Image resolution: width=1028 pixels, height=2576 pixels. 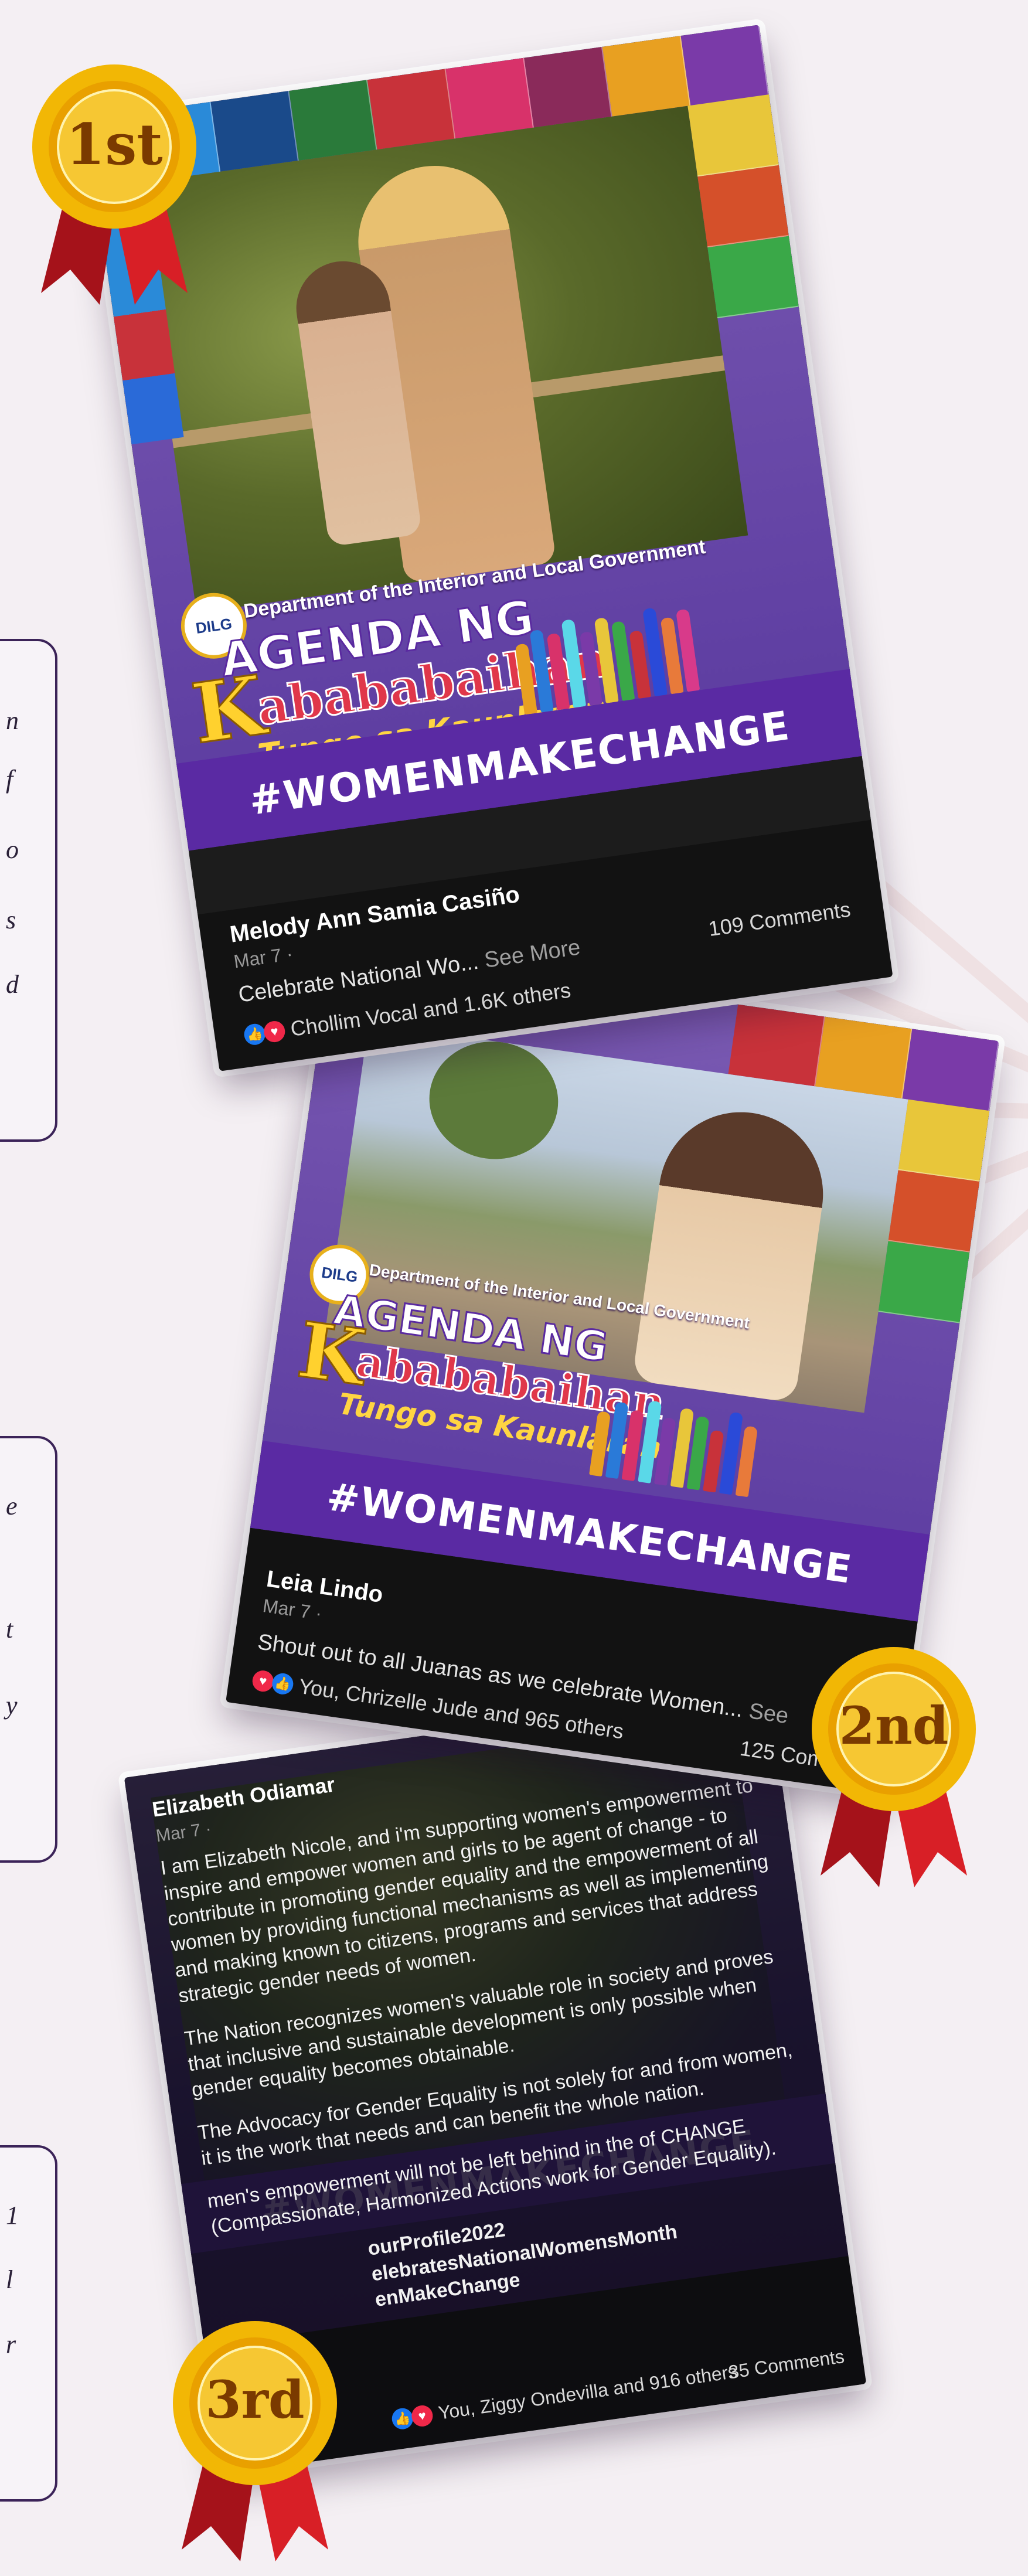 What do you see at coordinates (494, 1100) in the screenshot?
I see `tree-shape` at bounding box center [494, 1100].